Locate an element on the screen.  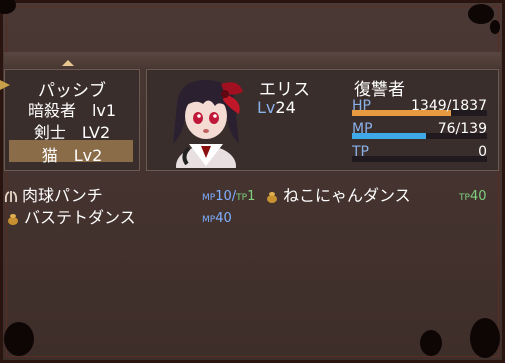
help-band is located at coordinates (252, 60).